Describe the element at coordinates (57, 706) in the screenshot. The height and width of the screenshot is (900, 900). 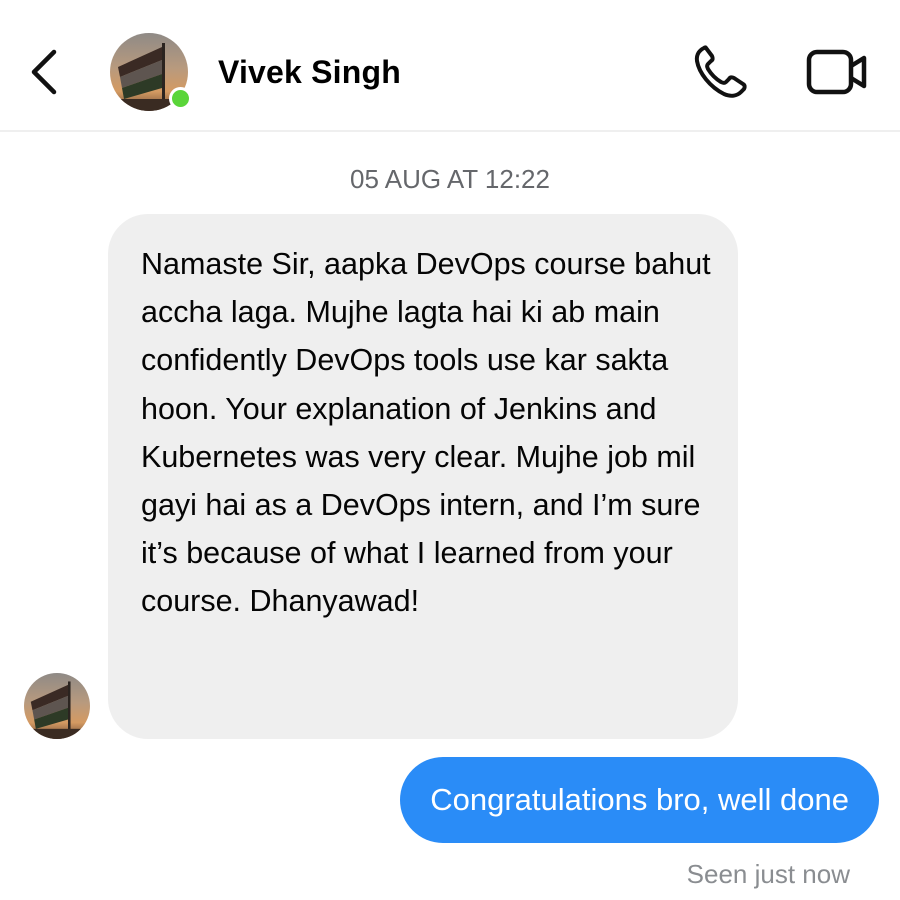
I see `sender-avatar` at that location.